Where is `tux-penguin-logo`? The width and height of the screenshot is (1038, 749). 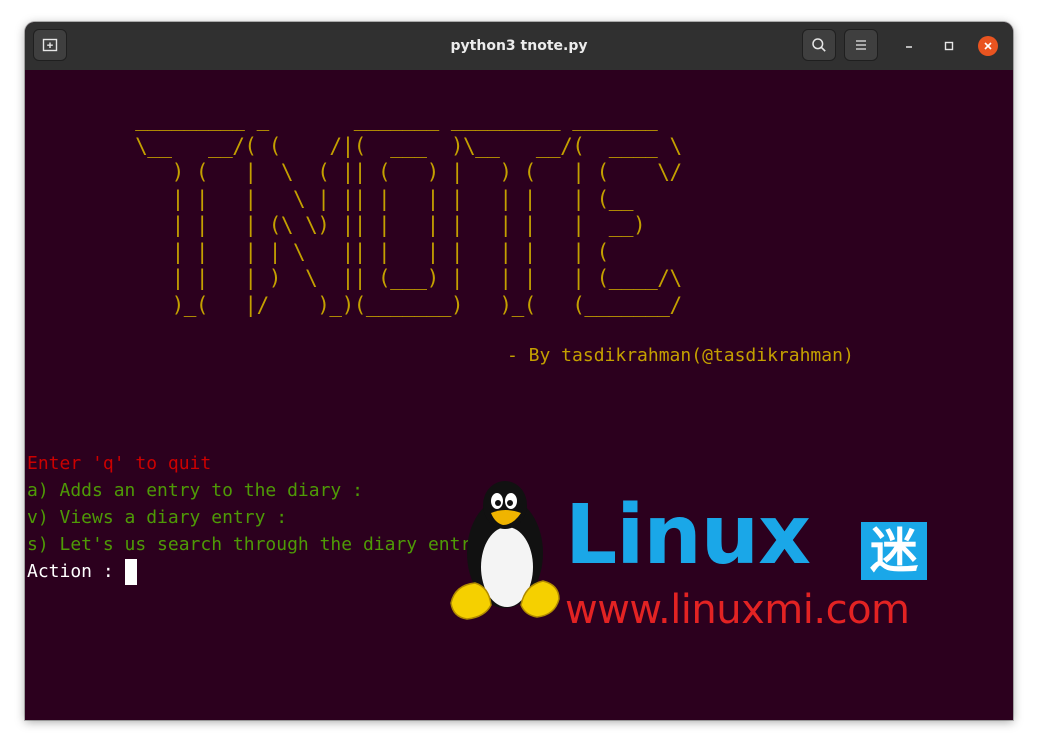
tux-penguin-logo is located at coordinates (505, 550).